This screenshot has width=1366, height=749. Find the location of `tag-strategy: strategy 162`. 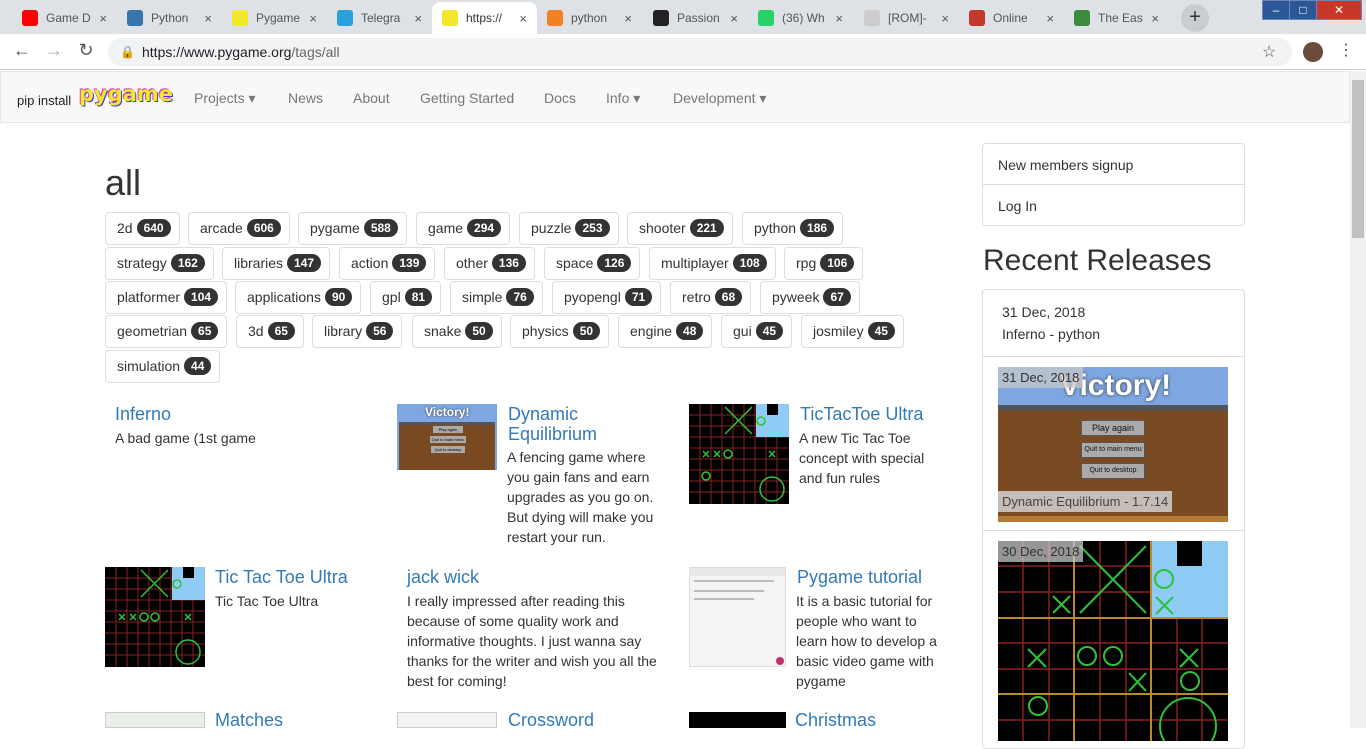

tag-strategy: strategy 162 is located at coordinates (159, 263).